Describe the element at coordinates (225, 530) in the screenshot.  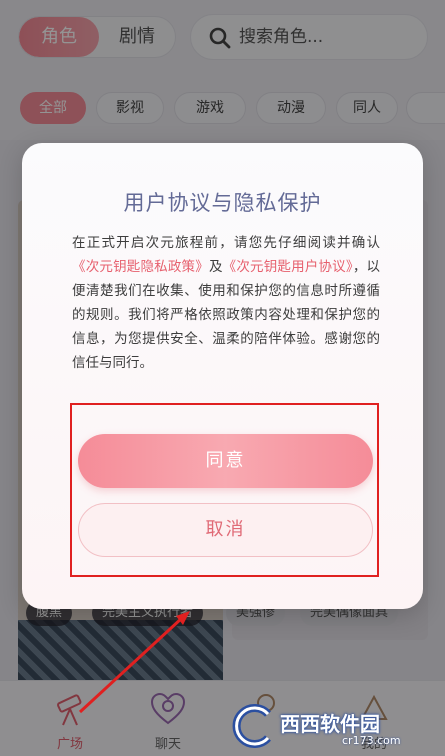
I see `cancel-button: 取消` at that location.